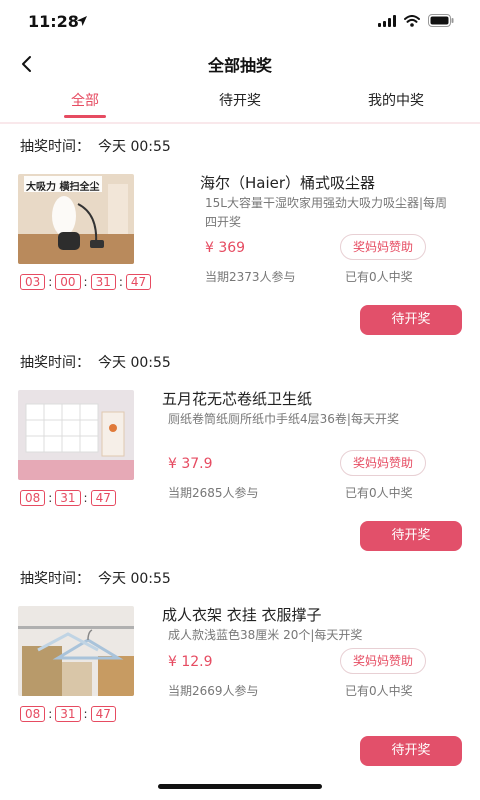 The width and height of the screenshot is (480, 800). Describe the element at coordinates (225, 248) in the screenshot. I see `product-price: ¥ 369` at that location.